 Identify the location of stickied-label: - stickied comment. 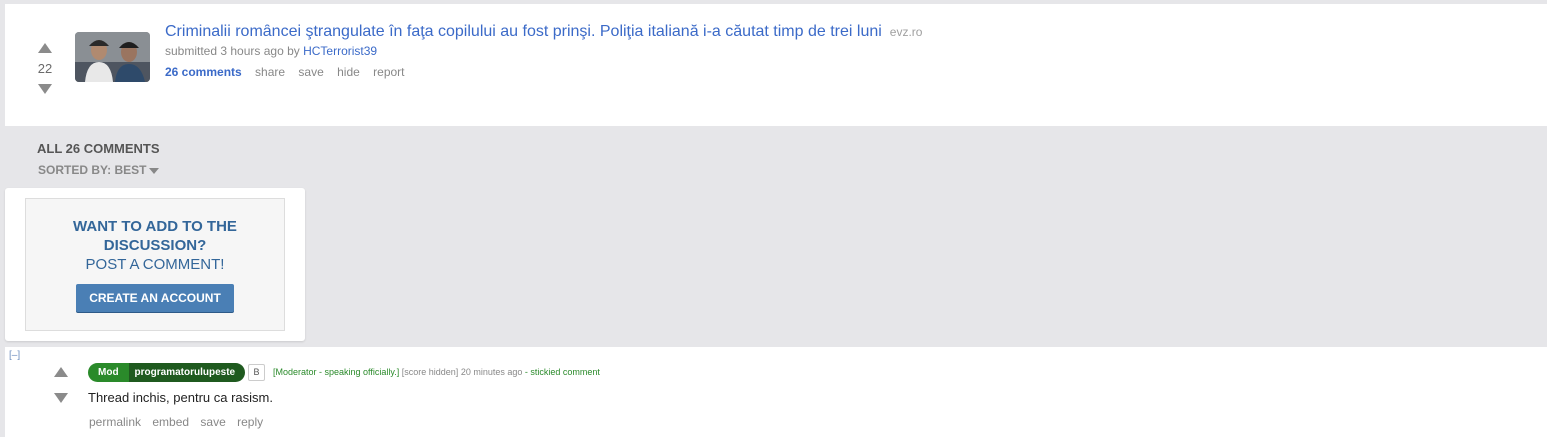
(562, 372).